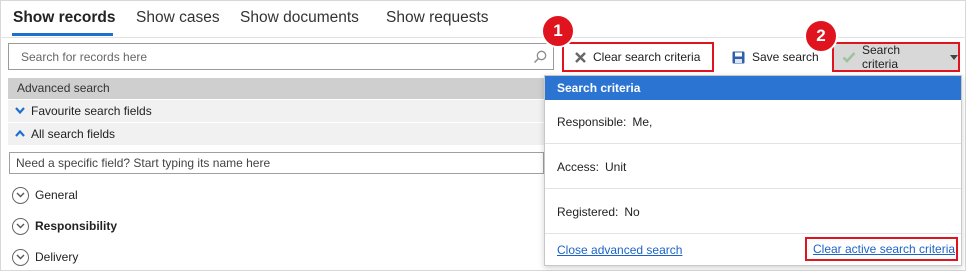 Image resolution: width=966 pixels, height=271 pixels. I want to click on criterion-responsible: Responsible: Me,, so click(604, 122).